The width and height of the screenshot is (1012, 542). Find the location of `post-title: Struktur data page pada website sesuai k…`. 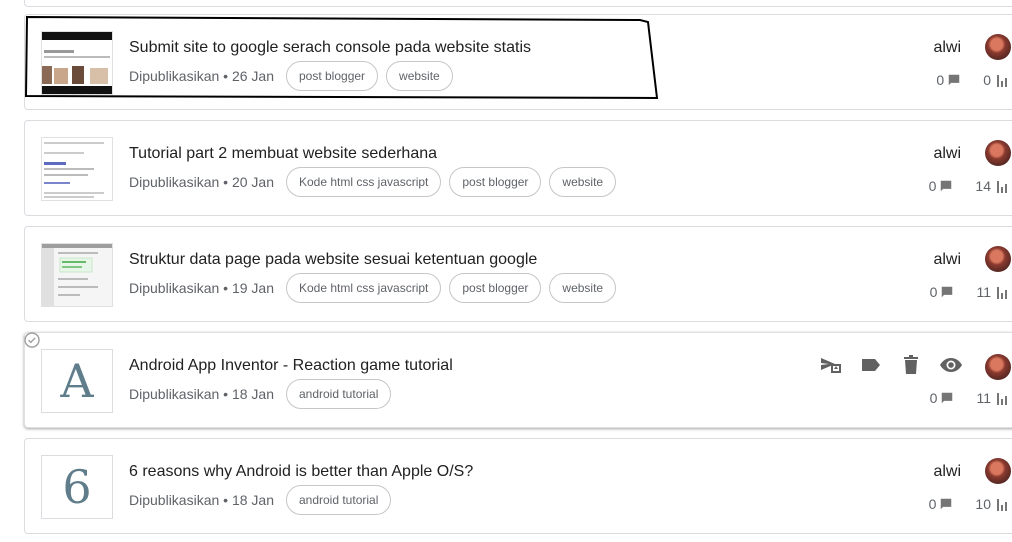

post-title: Struktur data page pada website sesuai k… is located at coordinates (333, 260).